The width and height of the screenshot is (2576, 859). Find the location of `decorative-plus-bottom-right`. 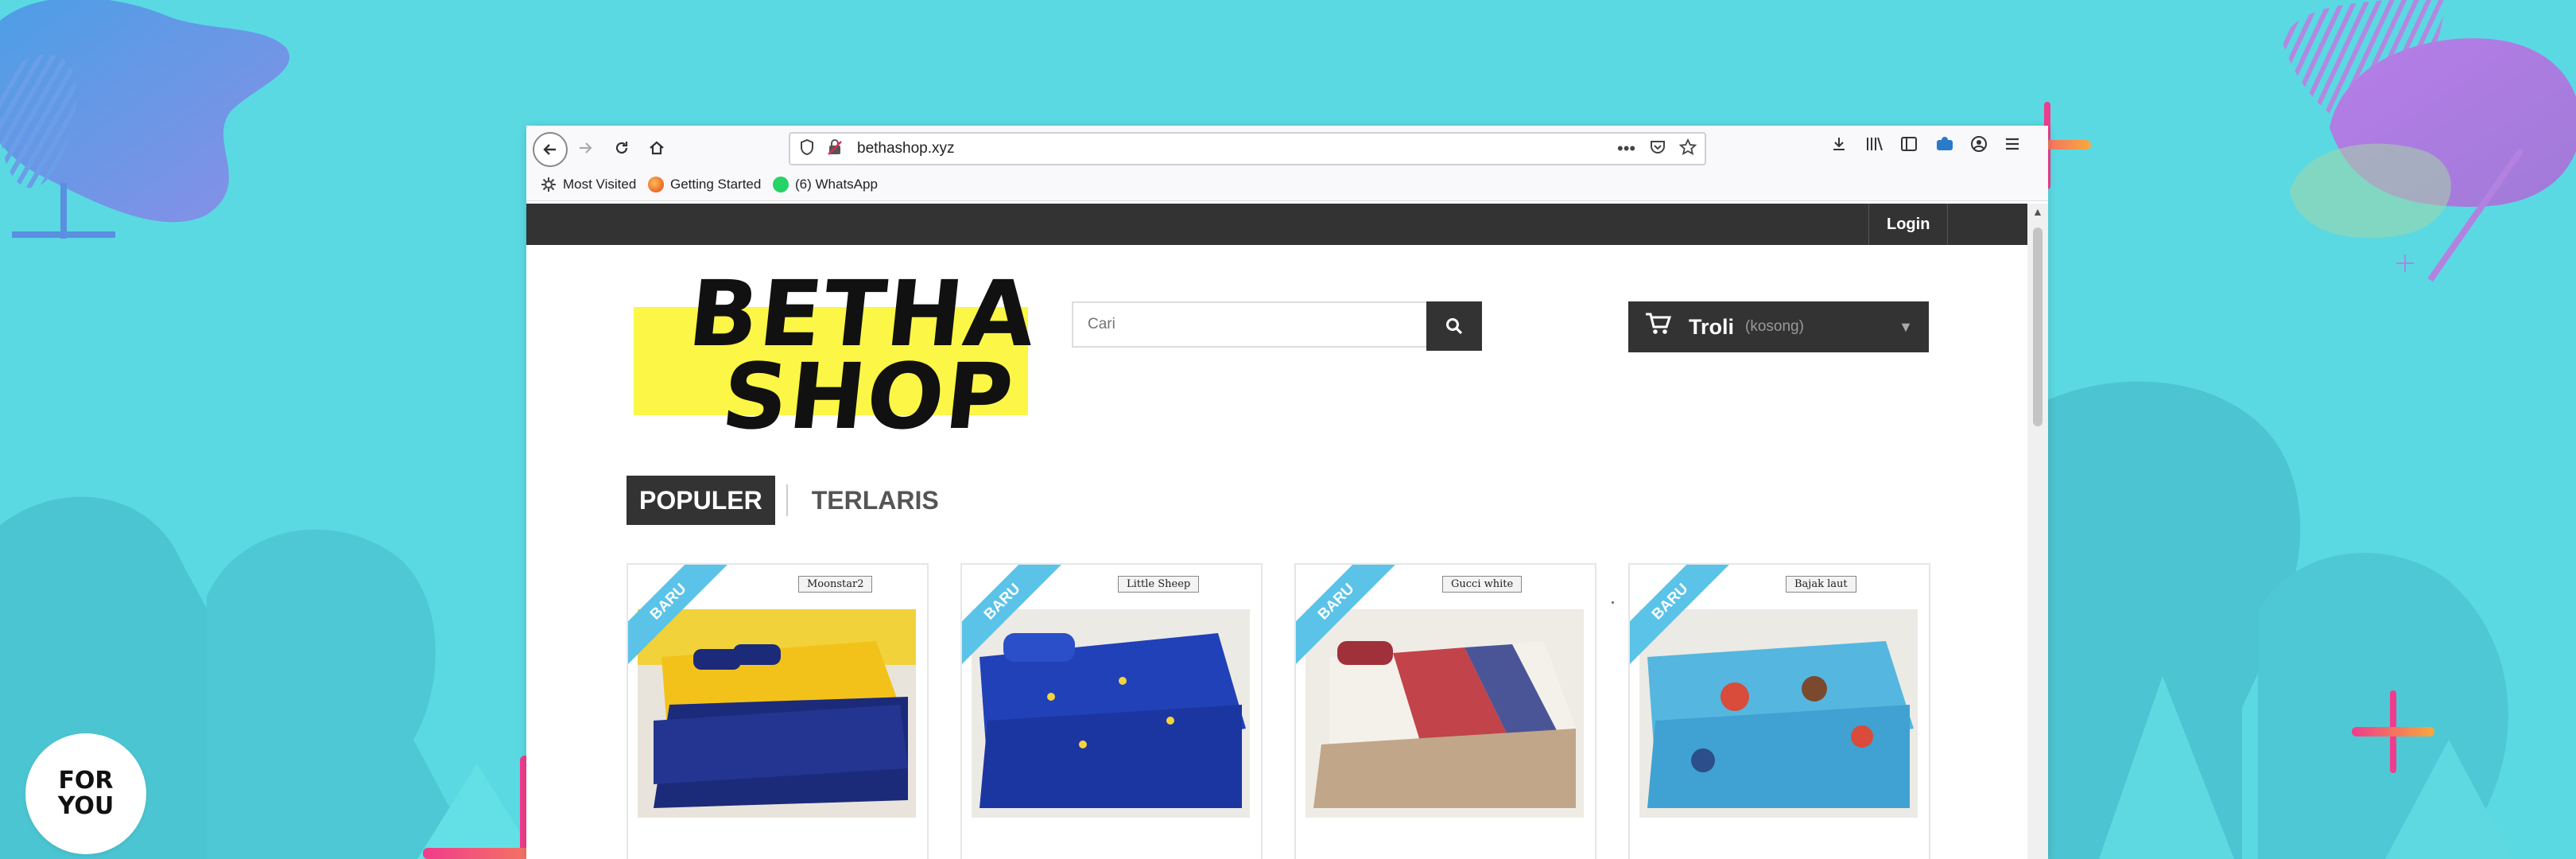

decorative-plus-bottom-right is located at coordinates (2393, 731).